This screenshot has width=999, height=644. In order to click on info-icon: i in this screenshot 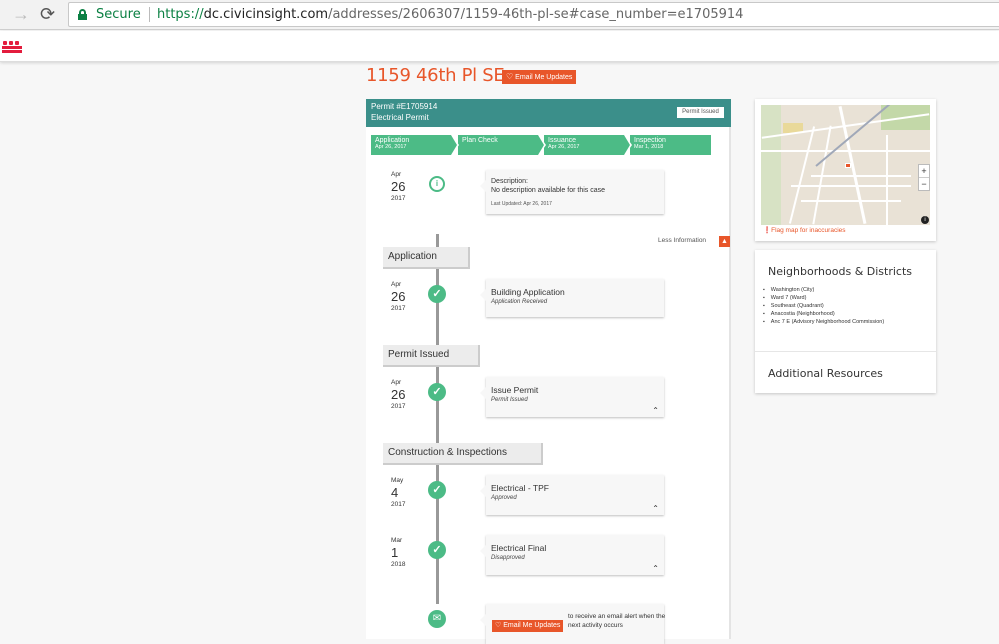, I will do `click(437, 184)`.